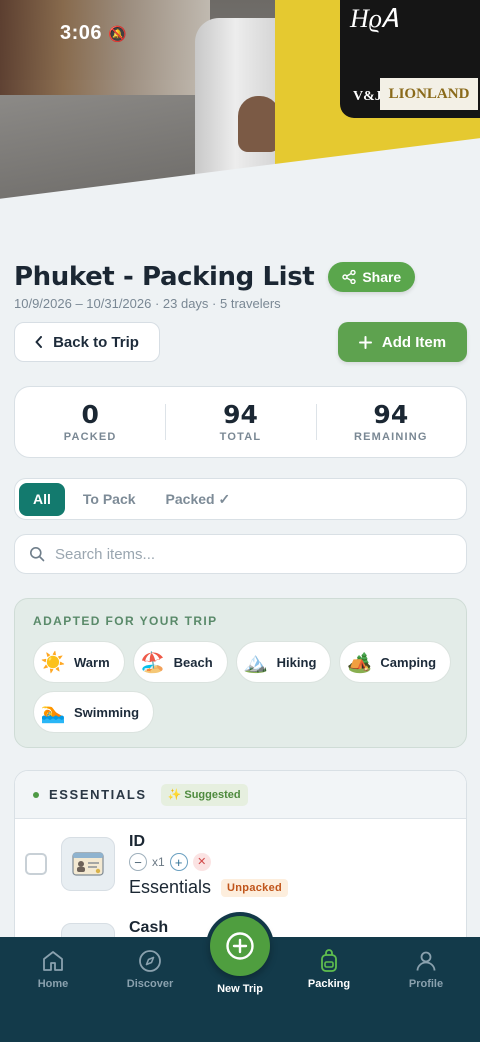 The image size is (480, 1042). I want to click on quantity-stepper: − x1 + ✕, so click(170, 862).